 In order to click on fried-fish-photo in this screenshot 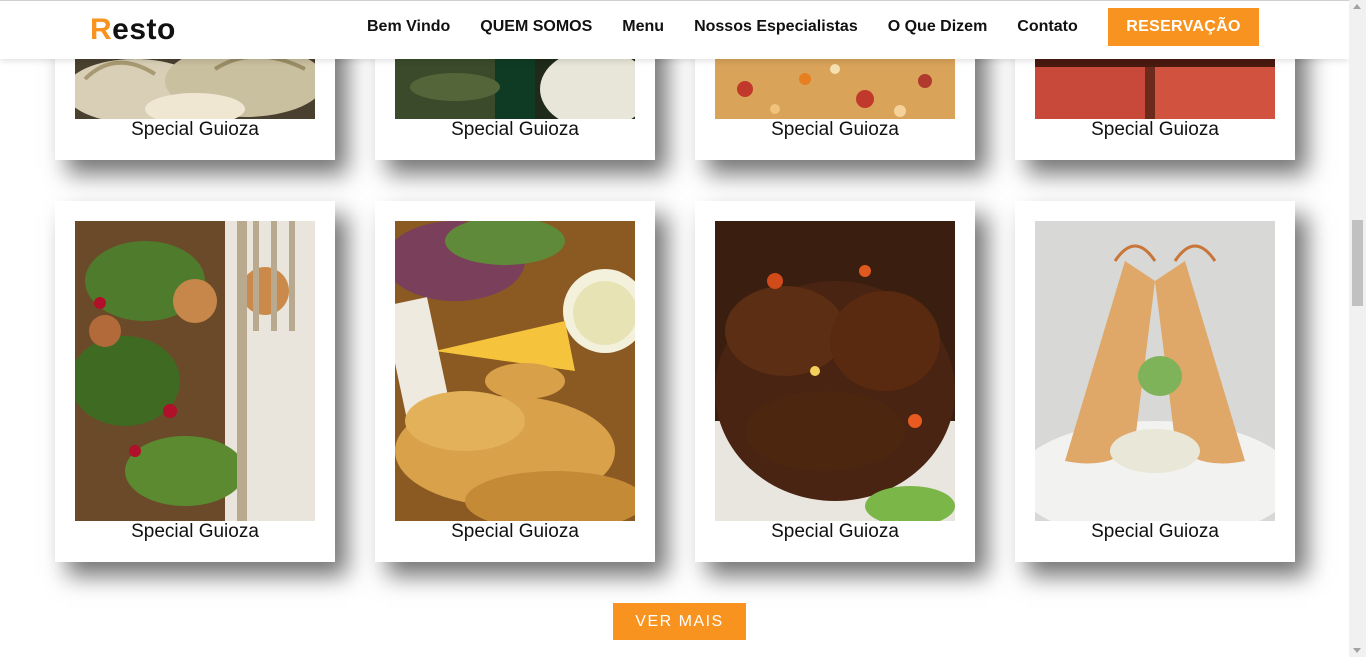, I will do `click(515, 371)`.